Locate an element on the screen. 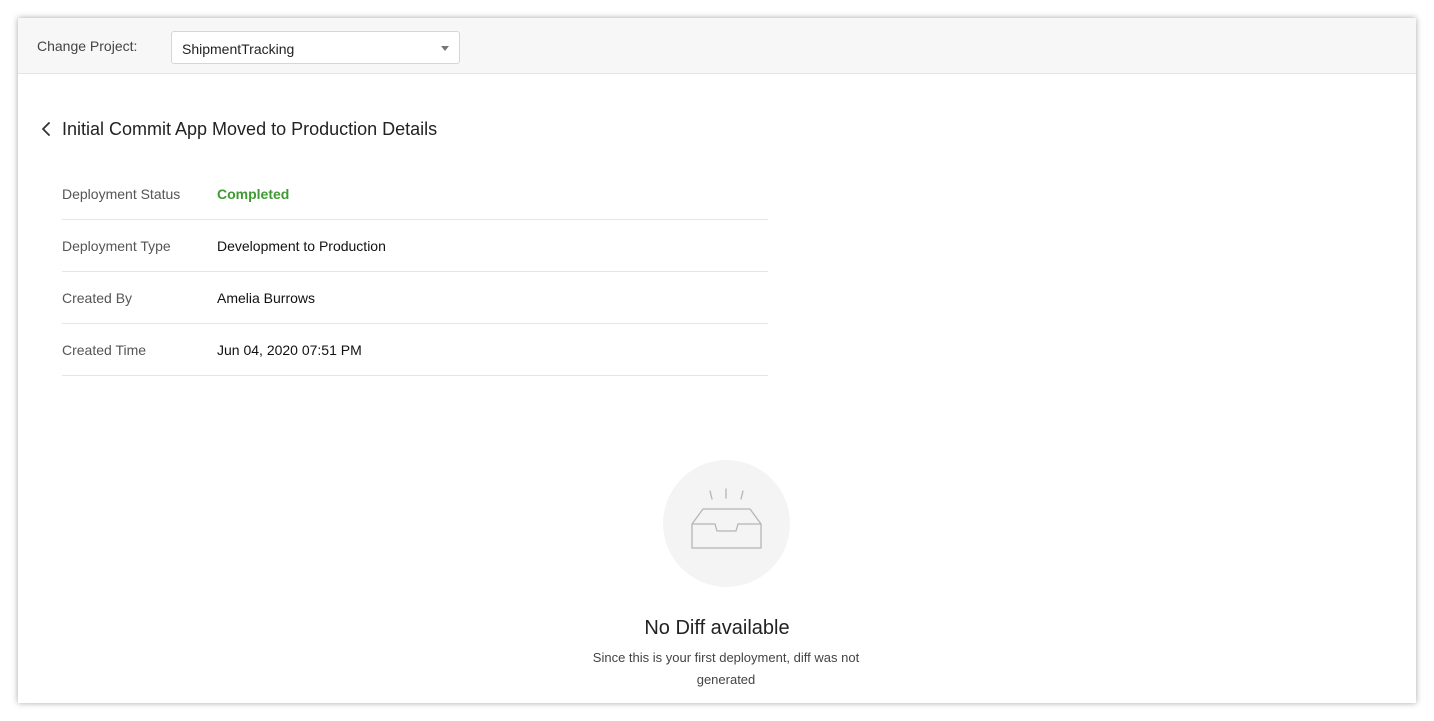 This screenshot has height=721, width=1434. empty-tray-icon is located at coordinates (726, 518).